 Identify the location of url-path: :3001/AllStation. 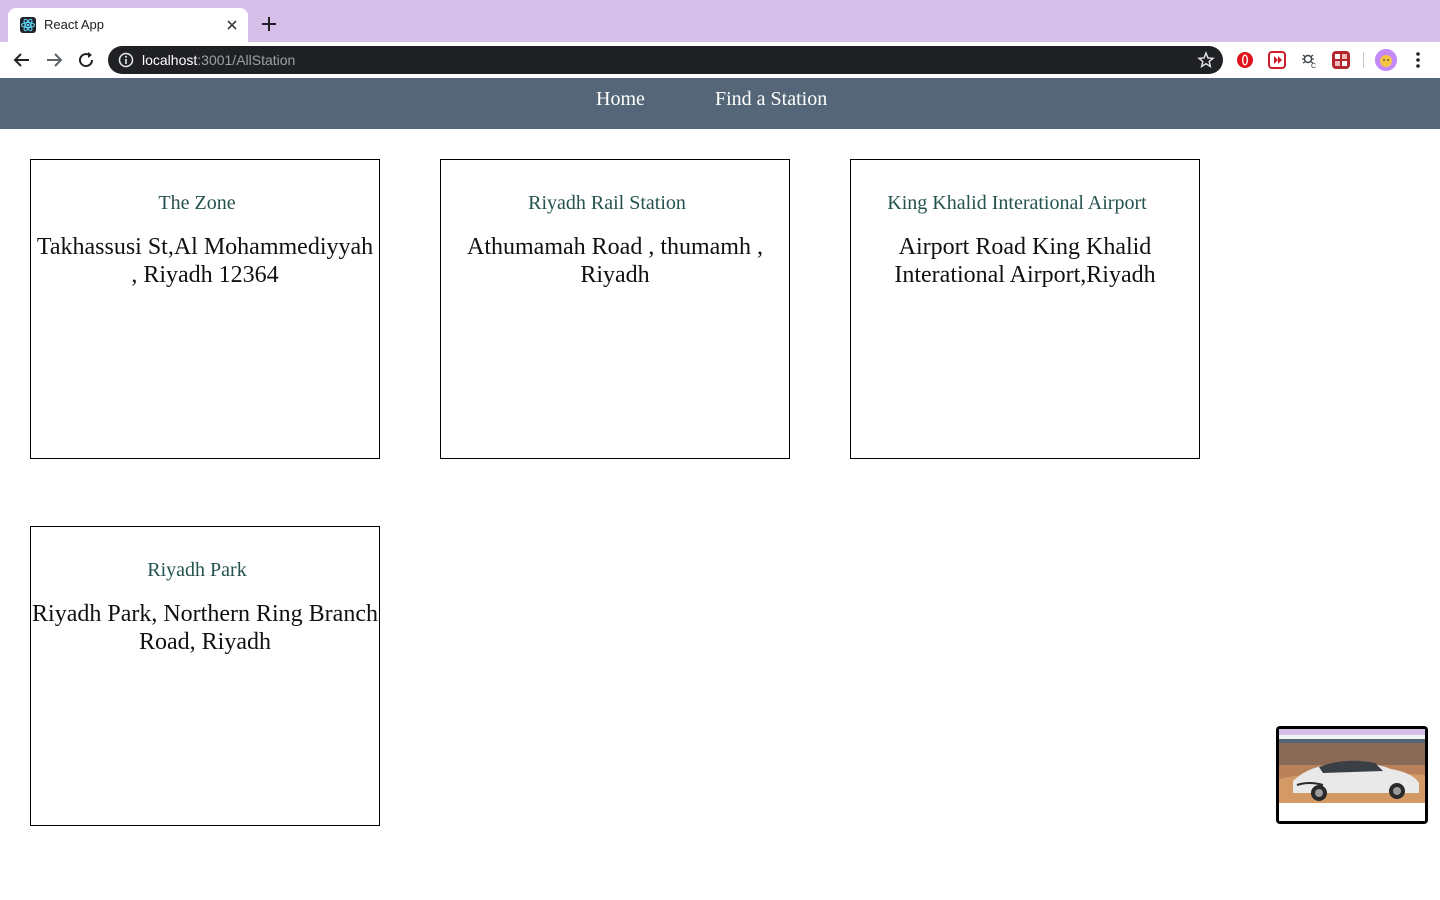
(246, 60).